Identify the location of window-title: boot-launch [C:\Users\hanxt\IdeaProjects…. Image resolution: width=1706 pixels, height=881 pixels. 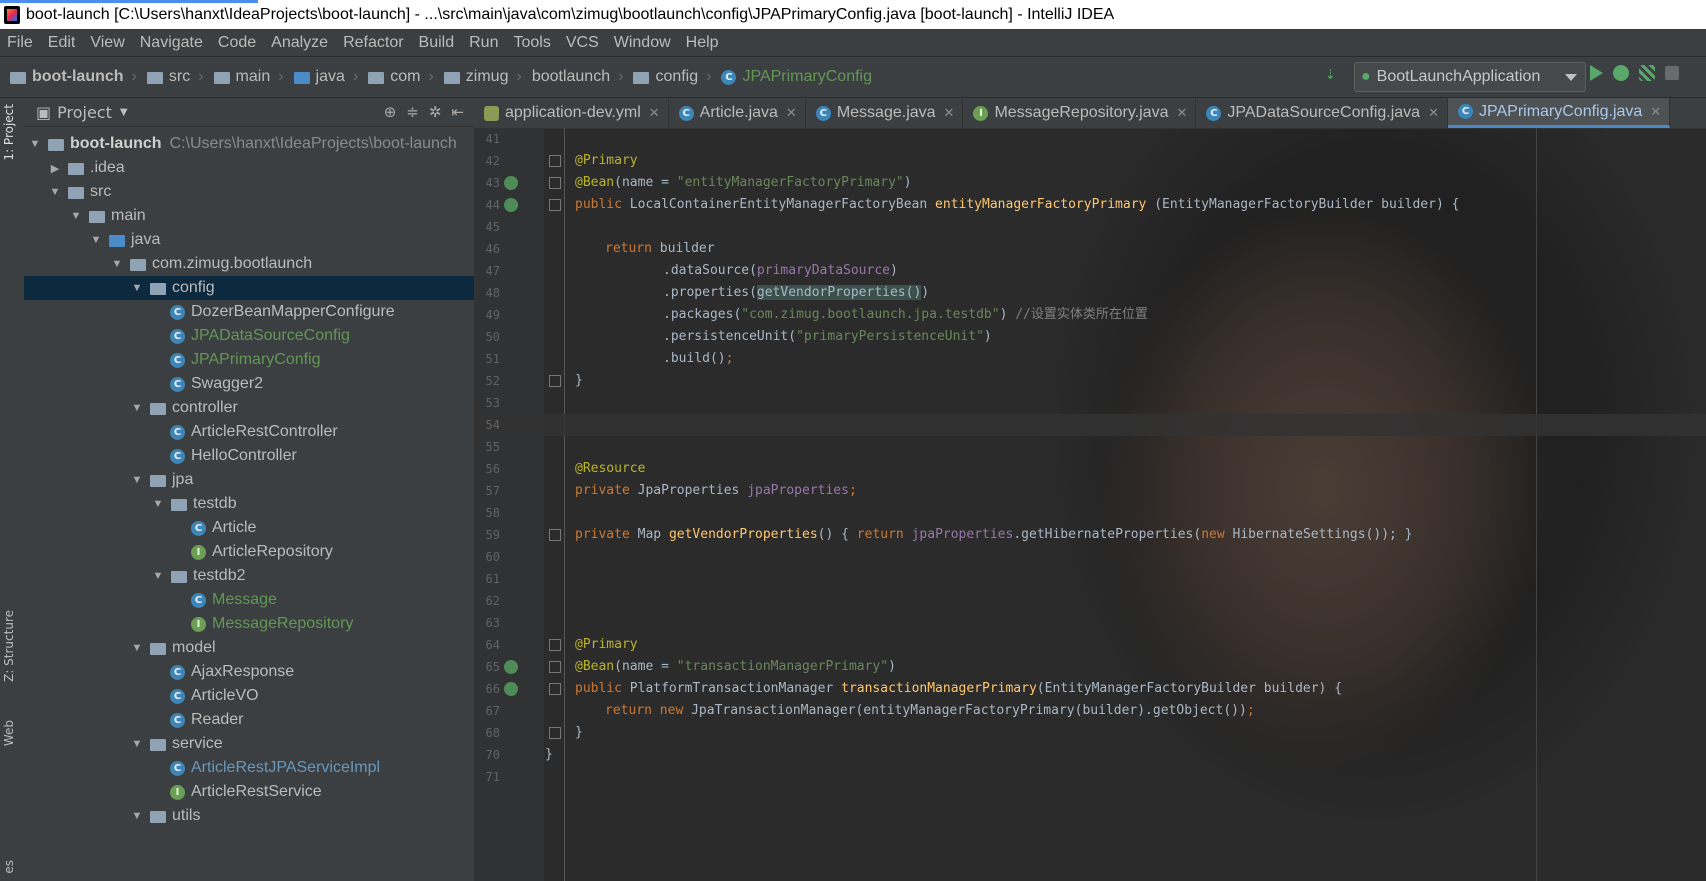
(570, 14).